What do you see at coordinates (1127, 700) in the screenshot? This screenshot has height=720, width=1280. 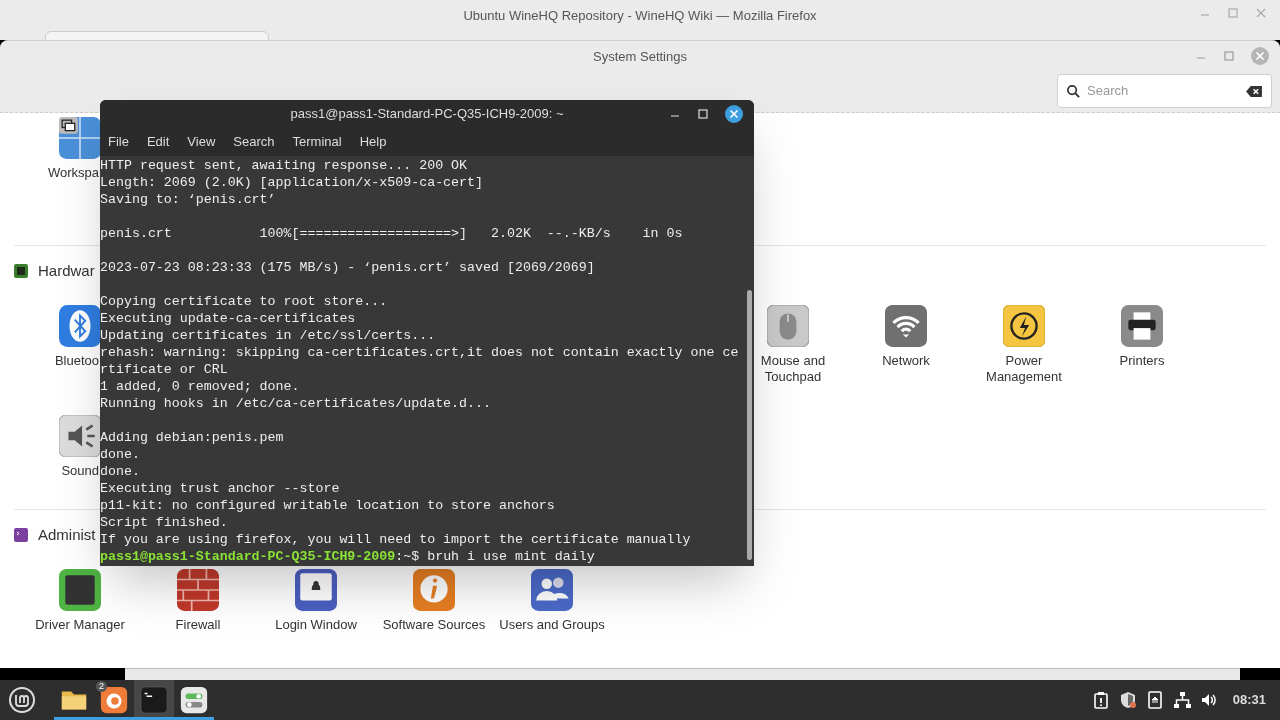 I see `shield-icon` at bounding box center [1127, 700].